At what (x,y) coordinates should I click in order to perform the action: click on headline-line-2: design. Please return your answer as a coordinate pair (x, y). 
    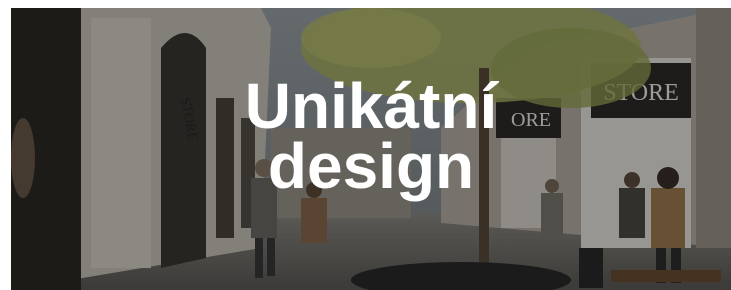
    Looking at the image, I should click on (371, 166).